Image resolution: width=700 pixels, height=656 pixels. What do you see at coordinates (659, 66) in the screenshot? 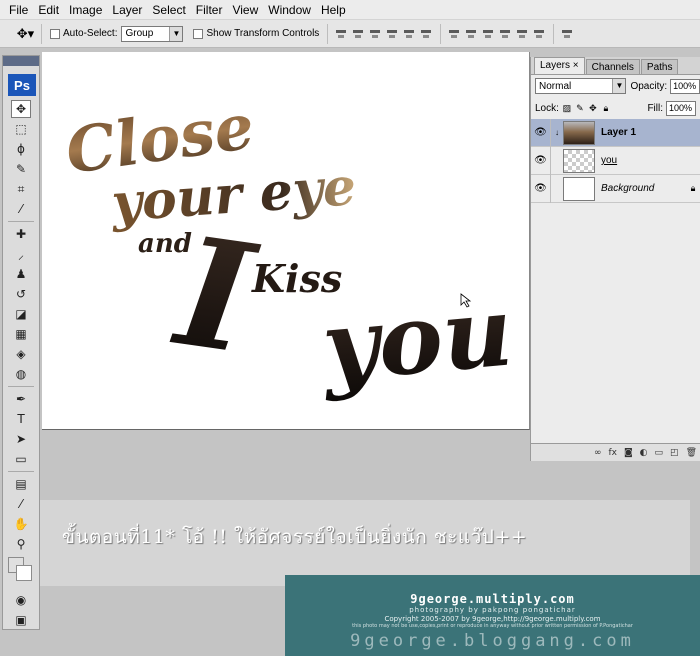
I see `tab-paths: Paths` at bounding box center [659, 66].